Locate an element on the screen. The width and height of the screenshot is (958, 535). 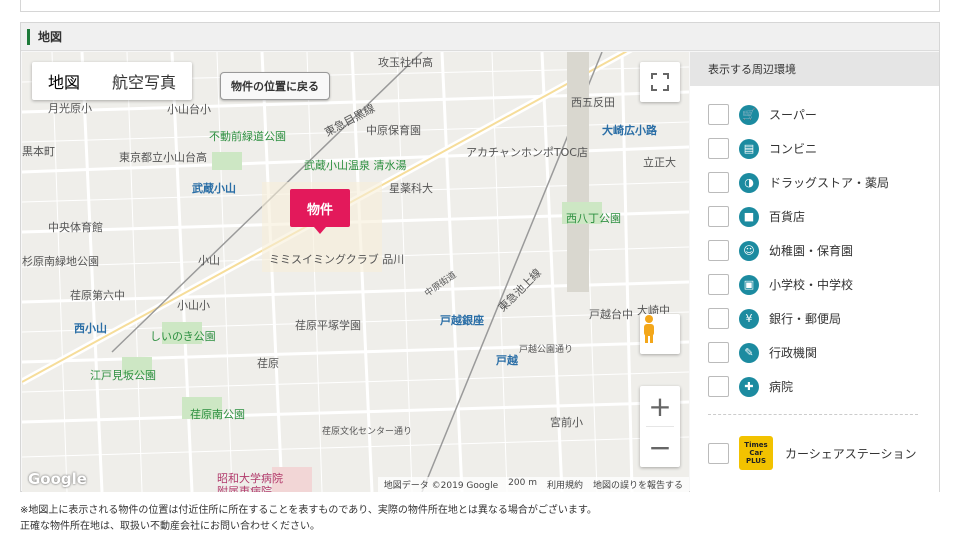
map-type-control: 地図 航空写真 is located at coordinates (112, 81).